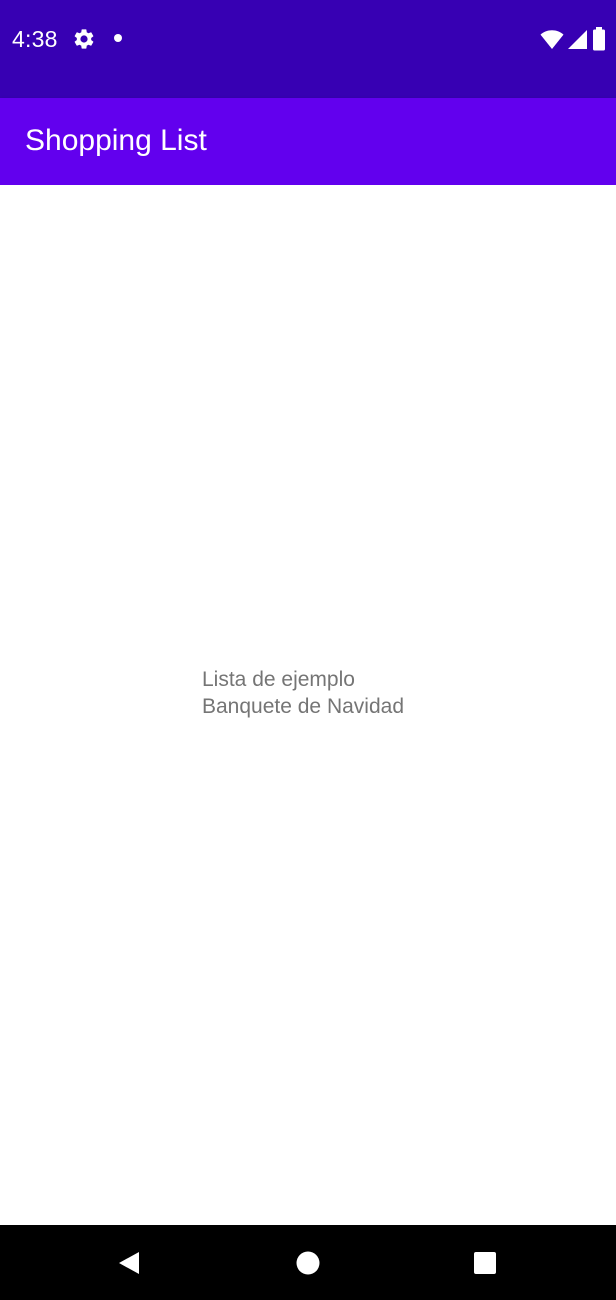 The image size is (616, 1300). I want to click on home-button, so click(308, 1263).